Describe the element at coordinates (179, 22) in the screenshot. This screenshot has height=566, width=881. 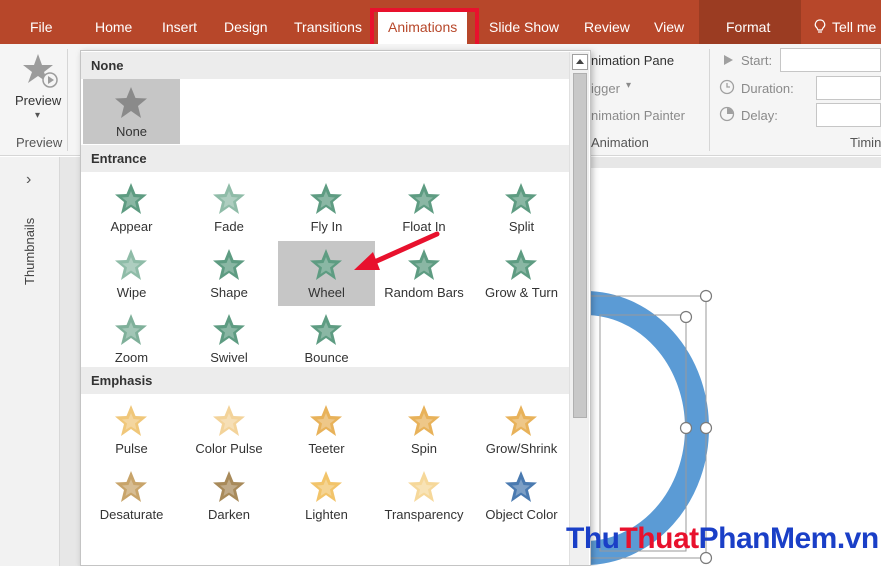
I see `tab-insert: Insert` at that location.